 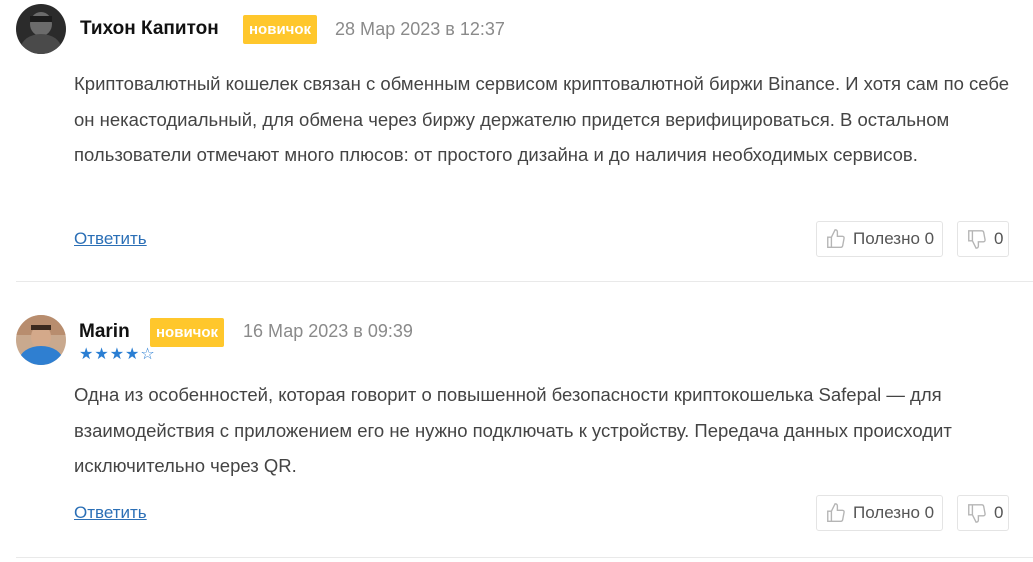 What do you see at coordinates (147, 354) in the screenshot?
I see `star-empty-icon: ☆` at bounding box center [147, 354].